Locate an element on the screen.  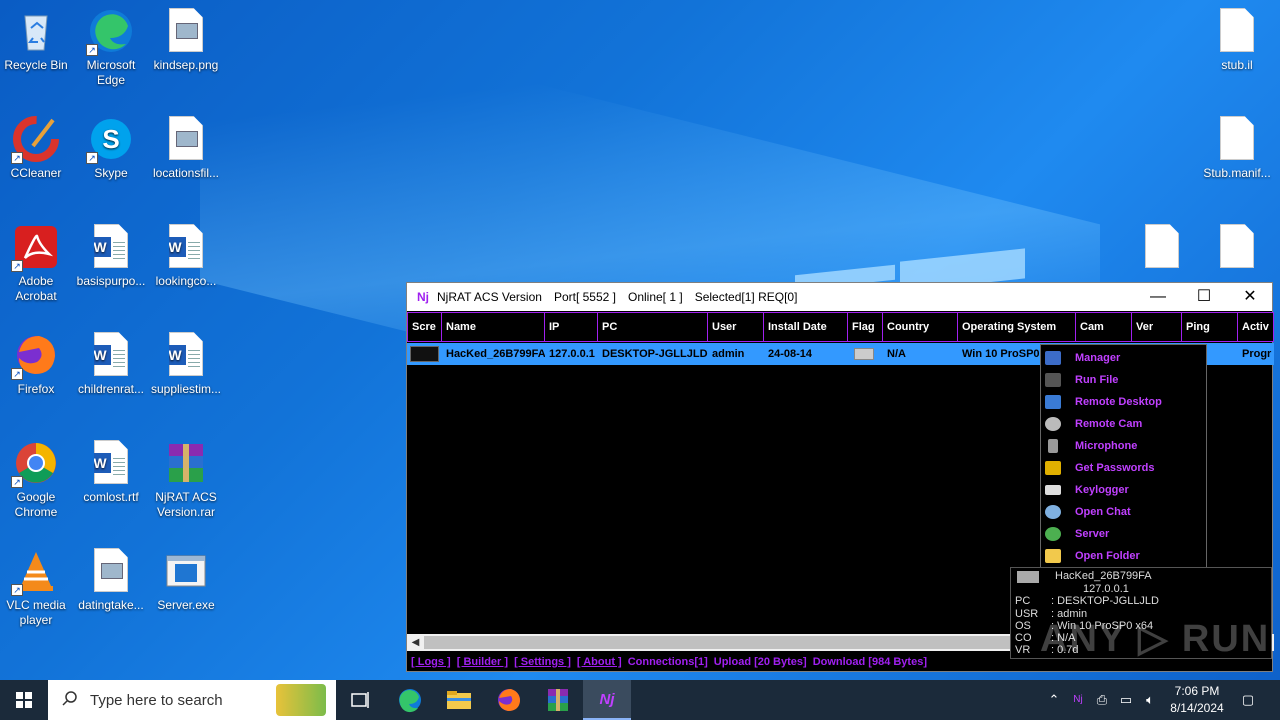
port-label: Port[ 5552 ] is located at coordinates (584, 297).